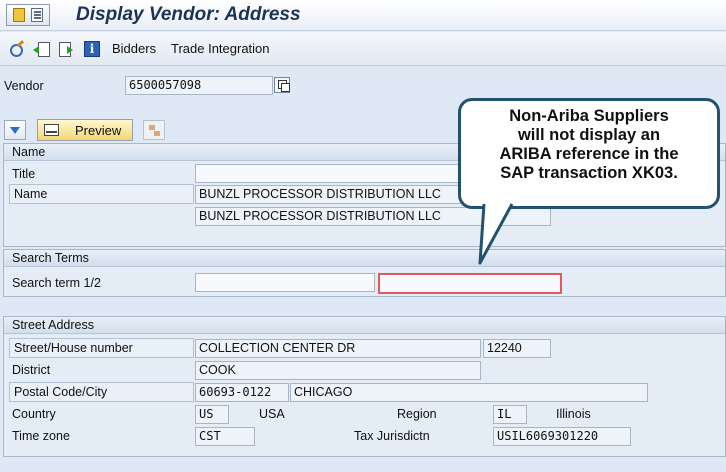  What do you see at coordinates (31, 370) in the screenshot?
I see `district-label: District` at bounding box center [31, 370].